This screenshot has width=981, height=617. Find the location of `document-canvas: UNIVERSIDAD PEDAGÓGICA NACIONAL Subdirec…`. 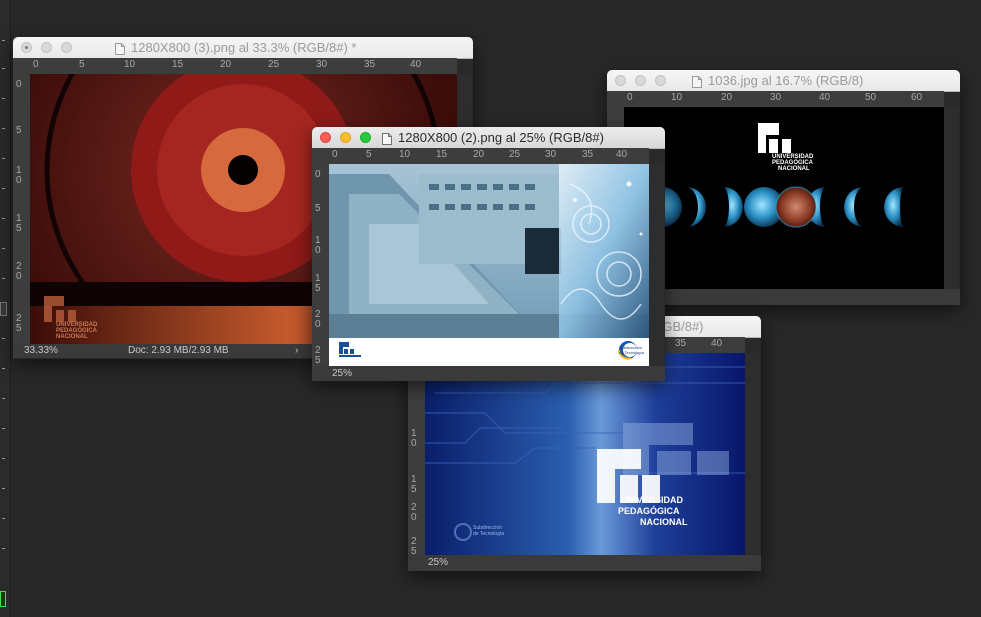

document-canvas: UNIVERSIDAD PEDAGÓGICA NACIONAL Subdirec… is located at coordinates (585, 454).